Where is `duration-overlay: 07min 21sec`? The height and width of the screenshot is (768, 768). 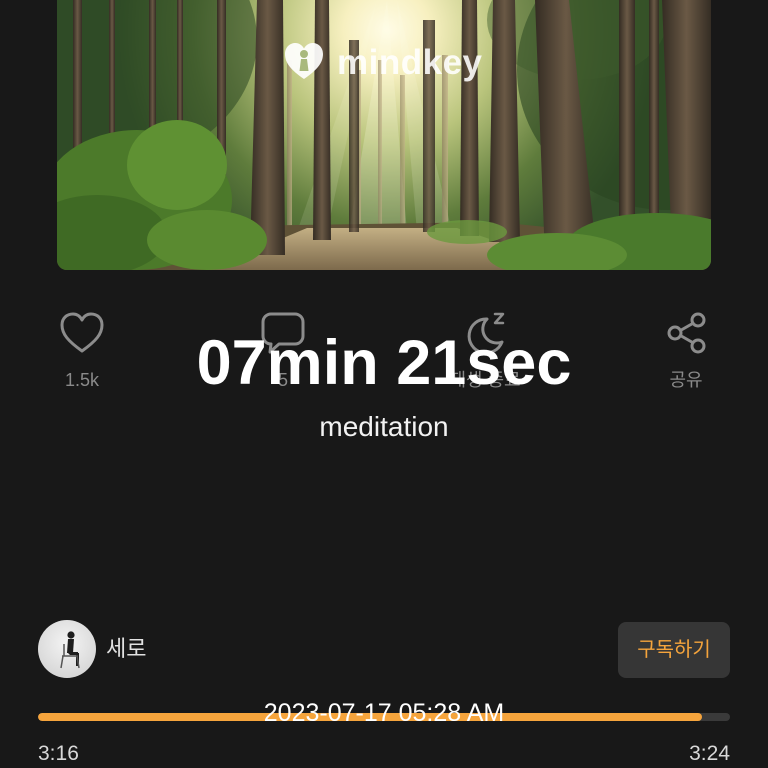 duration-overlay: 07min 21sec is located at coordinates (384, 363).